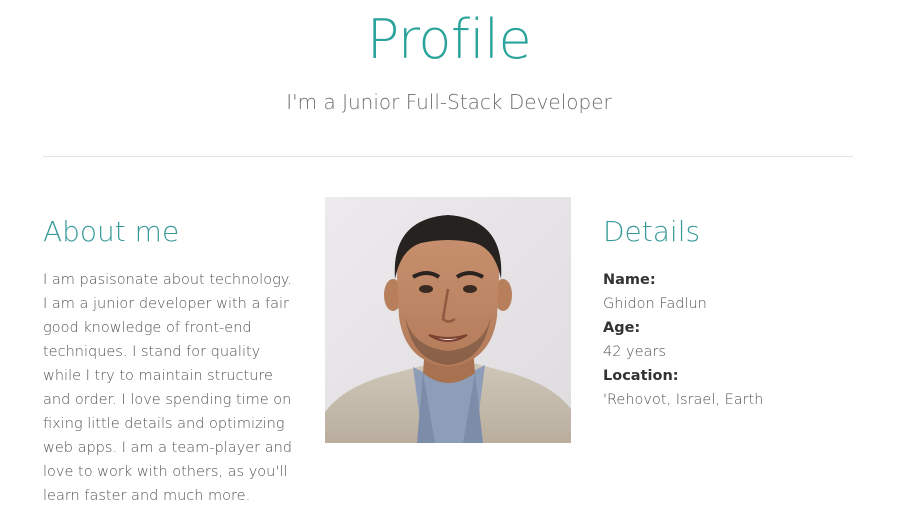 Image resolution: width=905 pixels, height=529 pixels. I want to click on age-label: Age:, so click(622, 328).